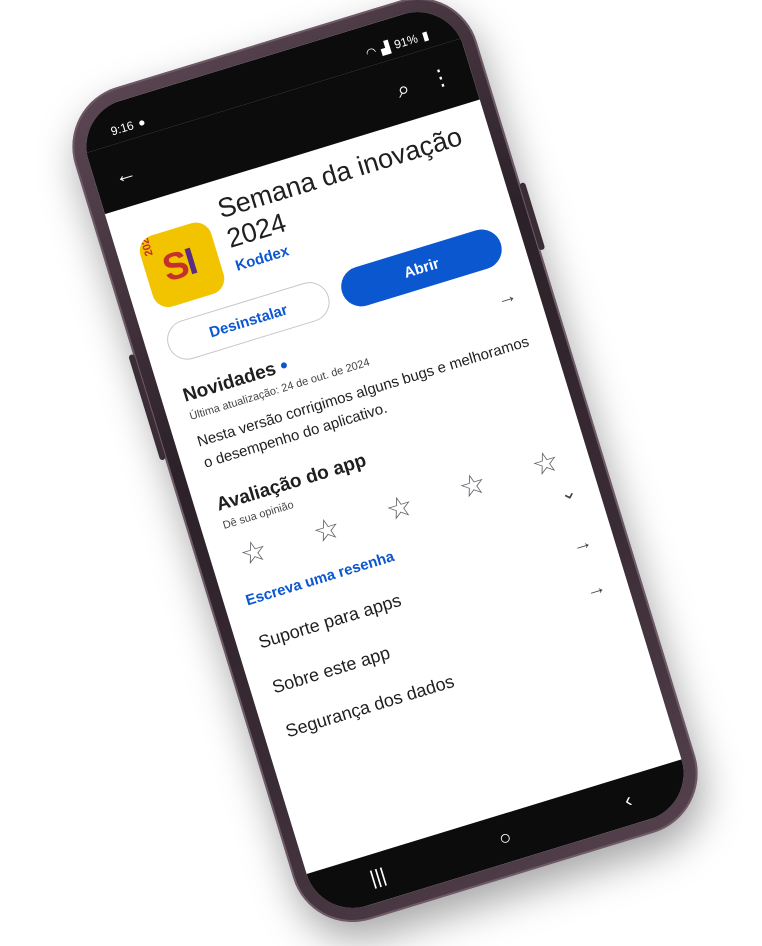 The width and height of the screenshot is (762, 946). What do you see at coordinates (440, 77) in the screenshot?
I see `more-options-icon: ⋮` at bounding box center [440, 77].